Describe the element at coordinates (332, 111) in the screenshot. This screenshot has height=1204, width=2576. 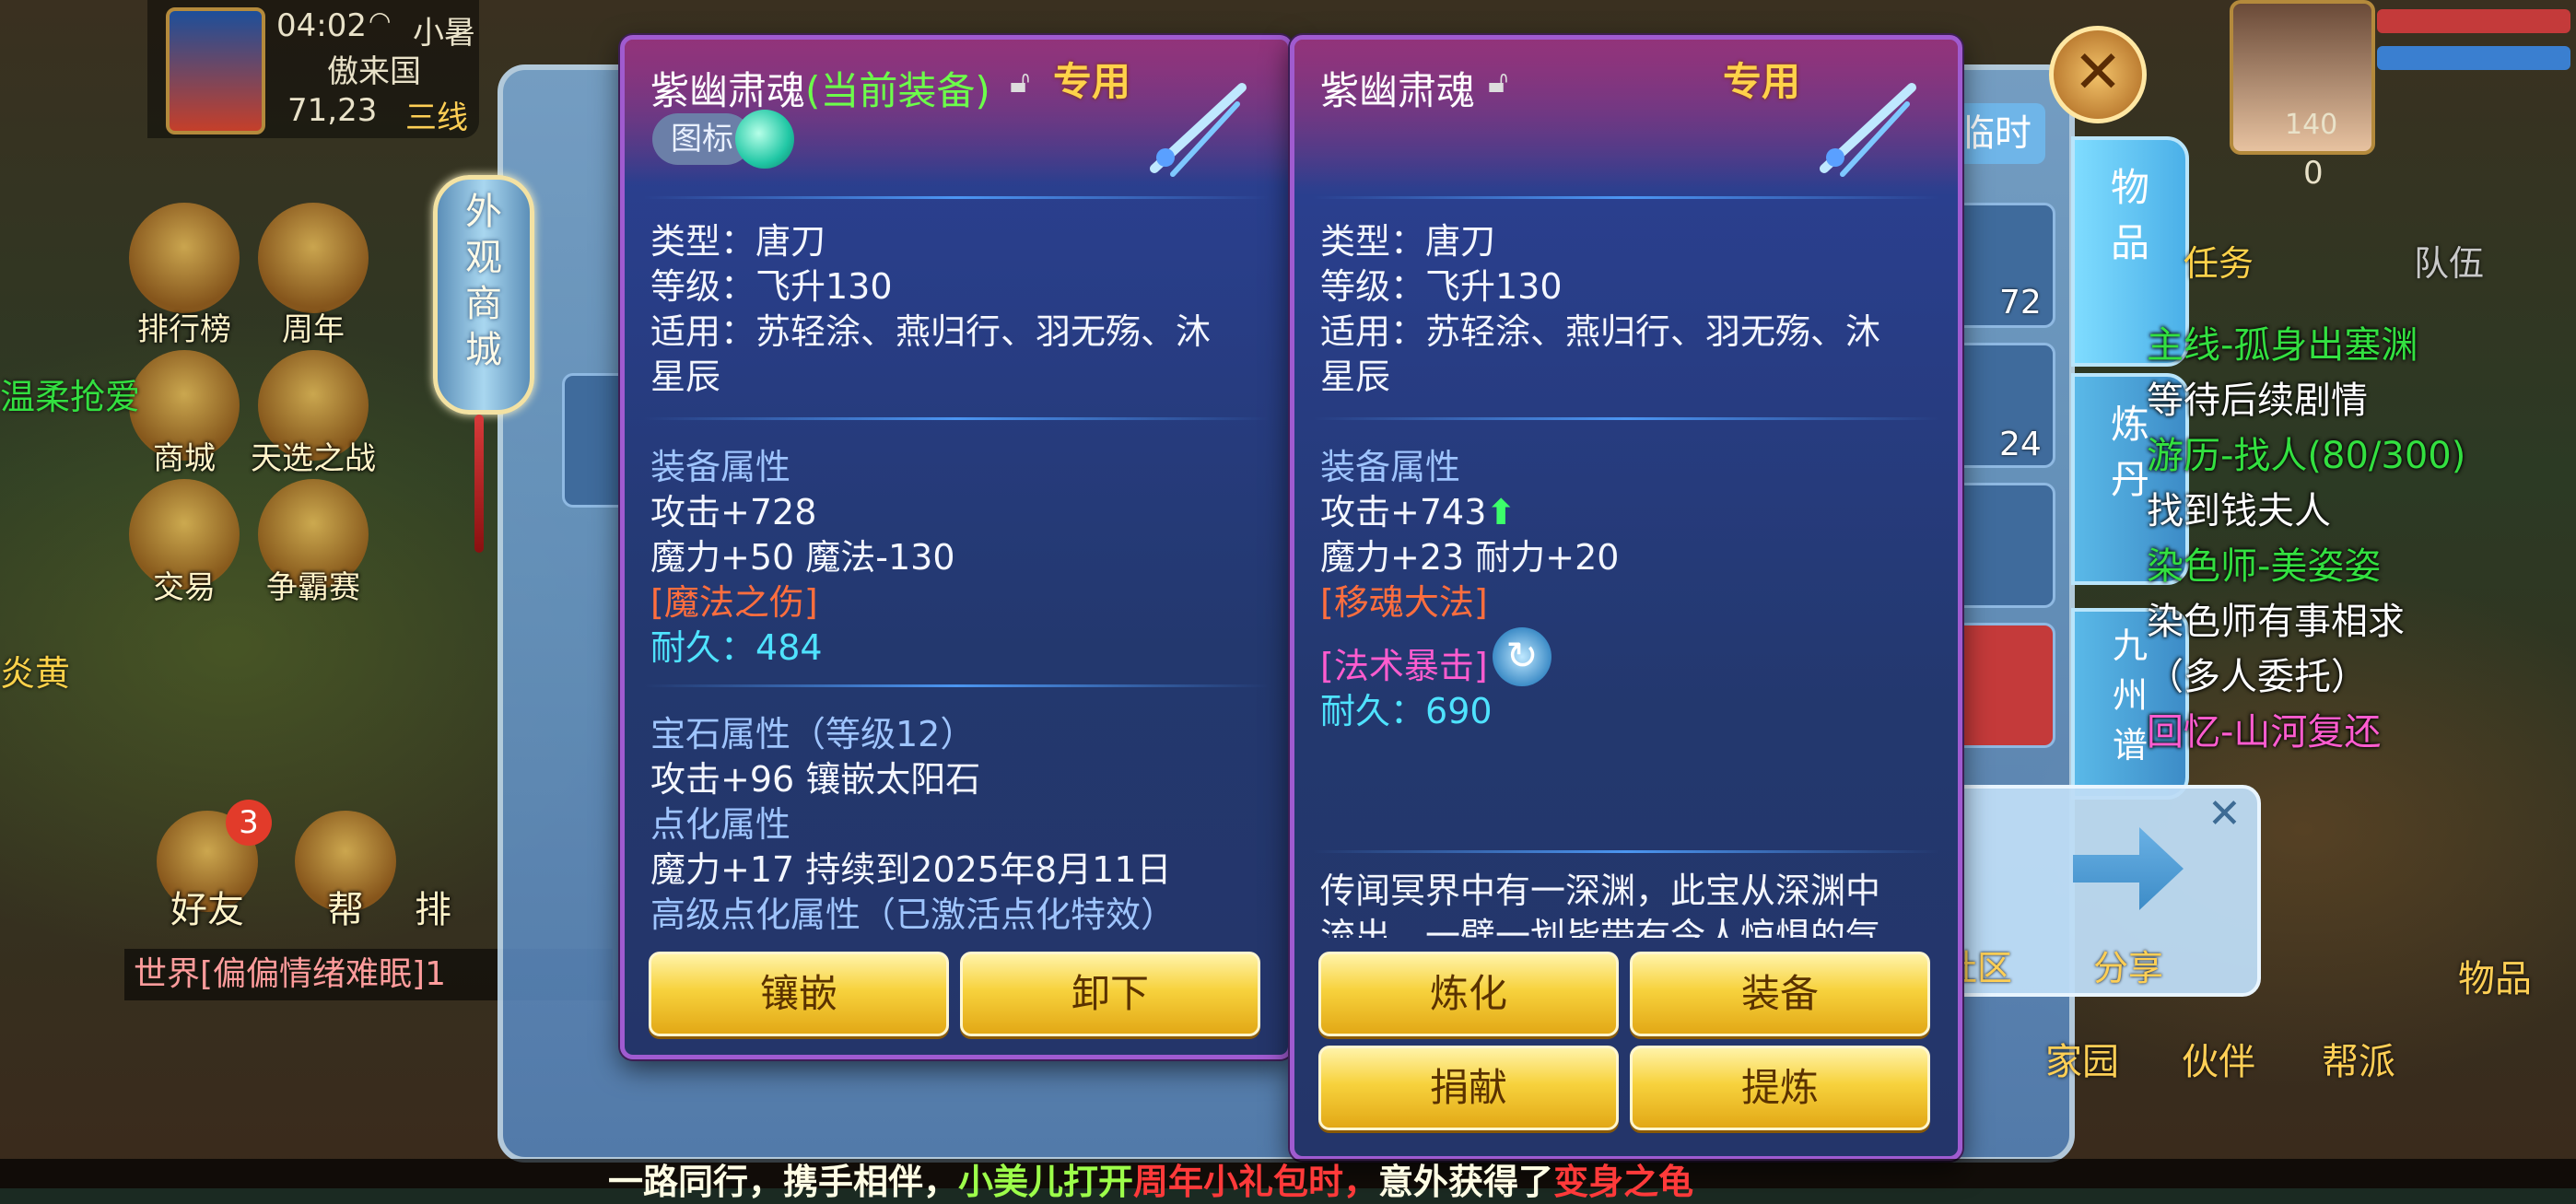
I see `map-coords: 71,23` at that location.